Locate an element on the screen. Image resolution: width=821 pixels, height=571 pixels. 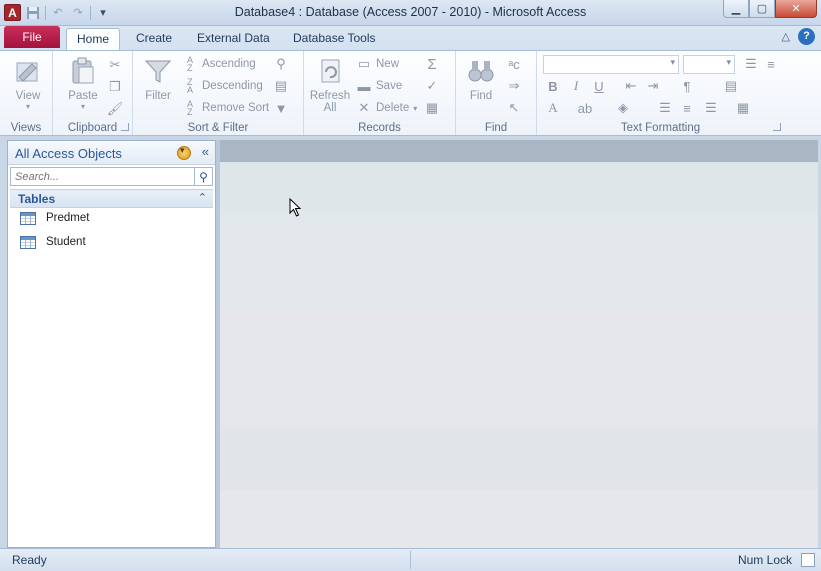
save-record-button: ▬ Save is located at coordinates (379, 86).